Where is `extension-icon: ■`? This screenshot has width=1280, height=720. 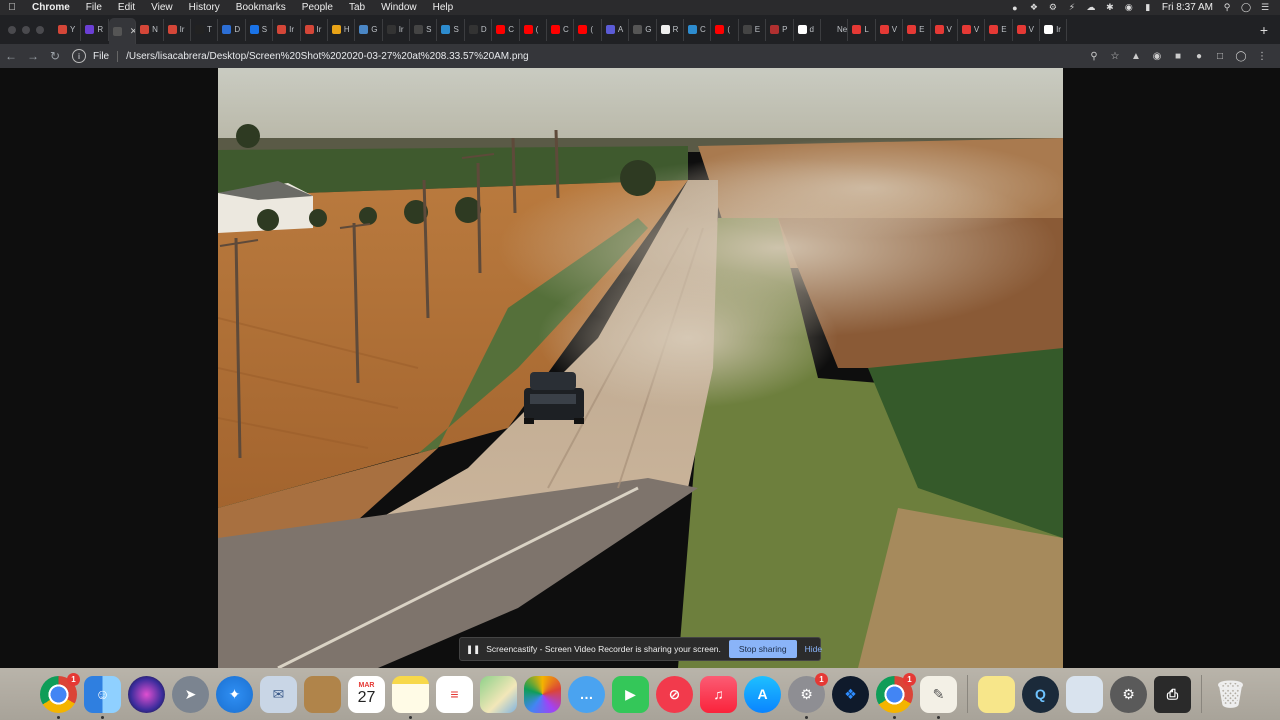 extension-icon: ■ is located at coordinates (1178, 56).